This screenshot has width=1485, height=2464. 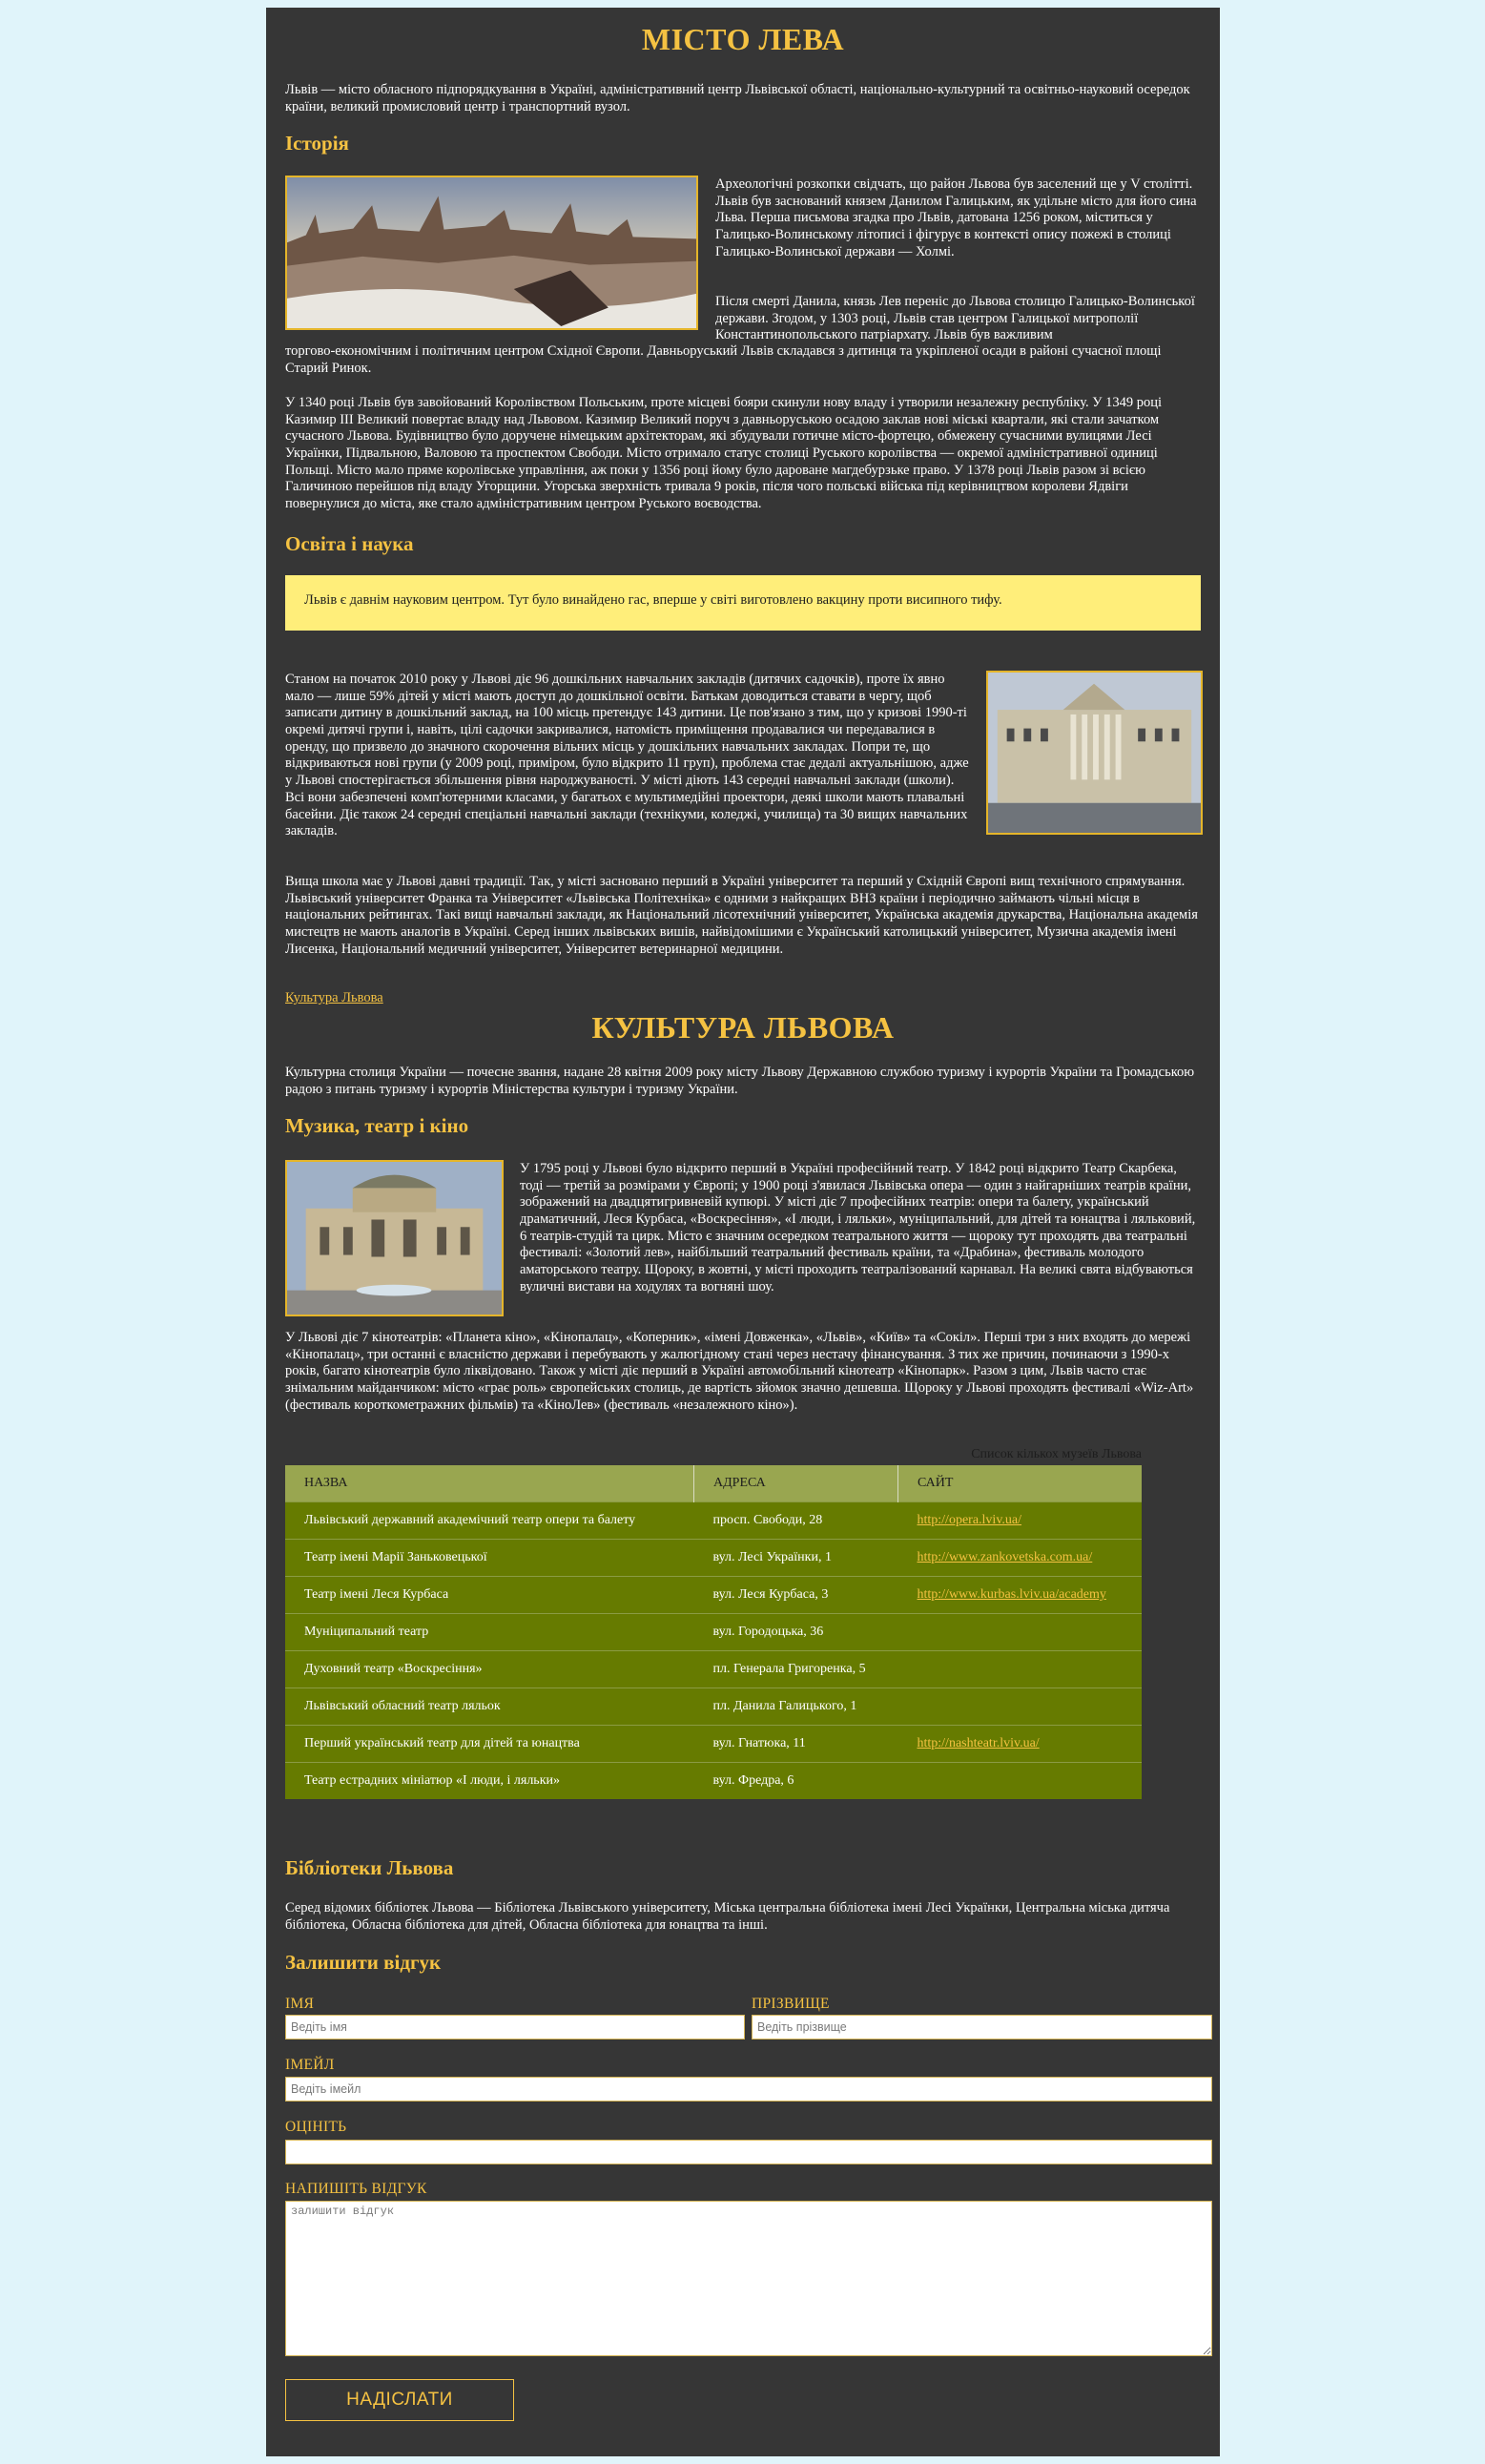 I want to click on cell-site: http://nashteatr.lviv.ua/, so click(x=1020, y=1744).